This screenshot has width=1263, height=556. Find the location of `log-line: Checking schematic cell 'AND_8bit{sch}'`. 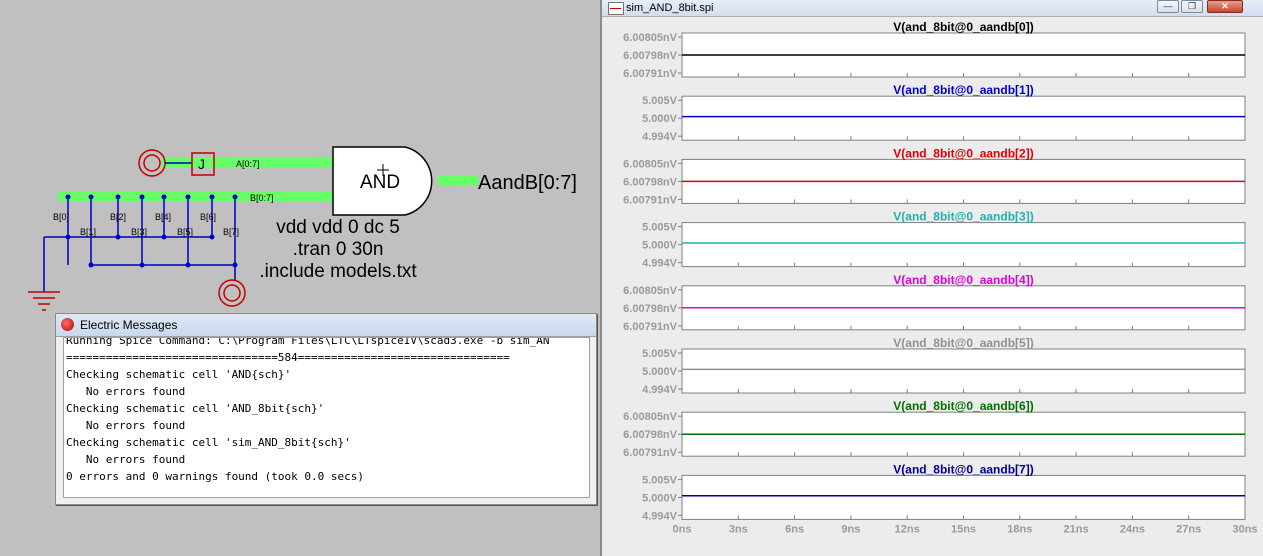

log-line: Checking schematic cell 'AND_8bit{sch}' is located at coordinates (195, 408).